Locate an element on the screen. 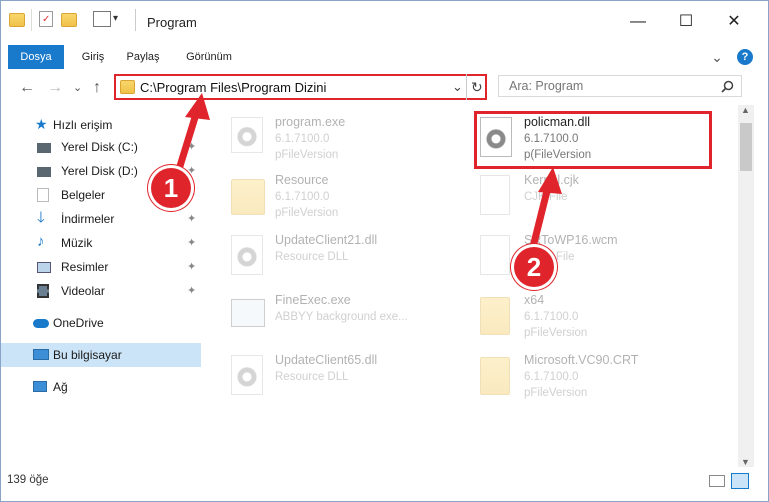 The height and width of the screenshot is (502, 769). arrow-to-file is located at coordinates (544, 213).